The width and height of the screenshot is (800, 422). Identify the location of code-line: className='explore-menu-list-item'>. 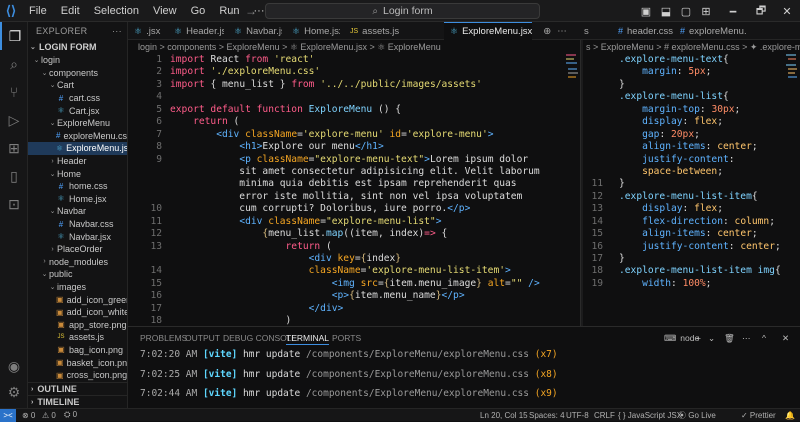
(355, 271).